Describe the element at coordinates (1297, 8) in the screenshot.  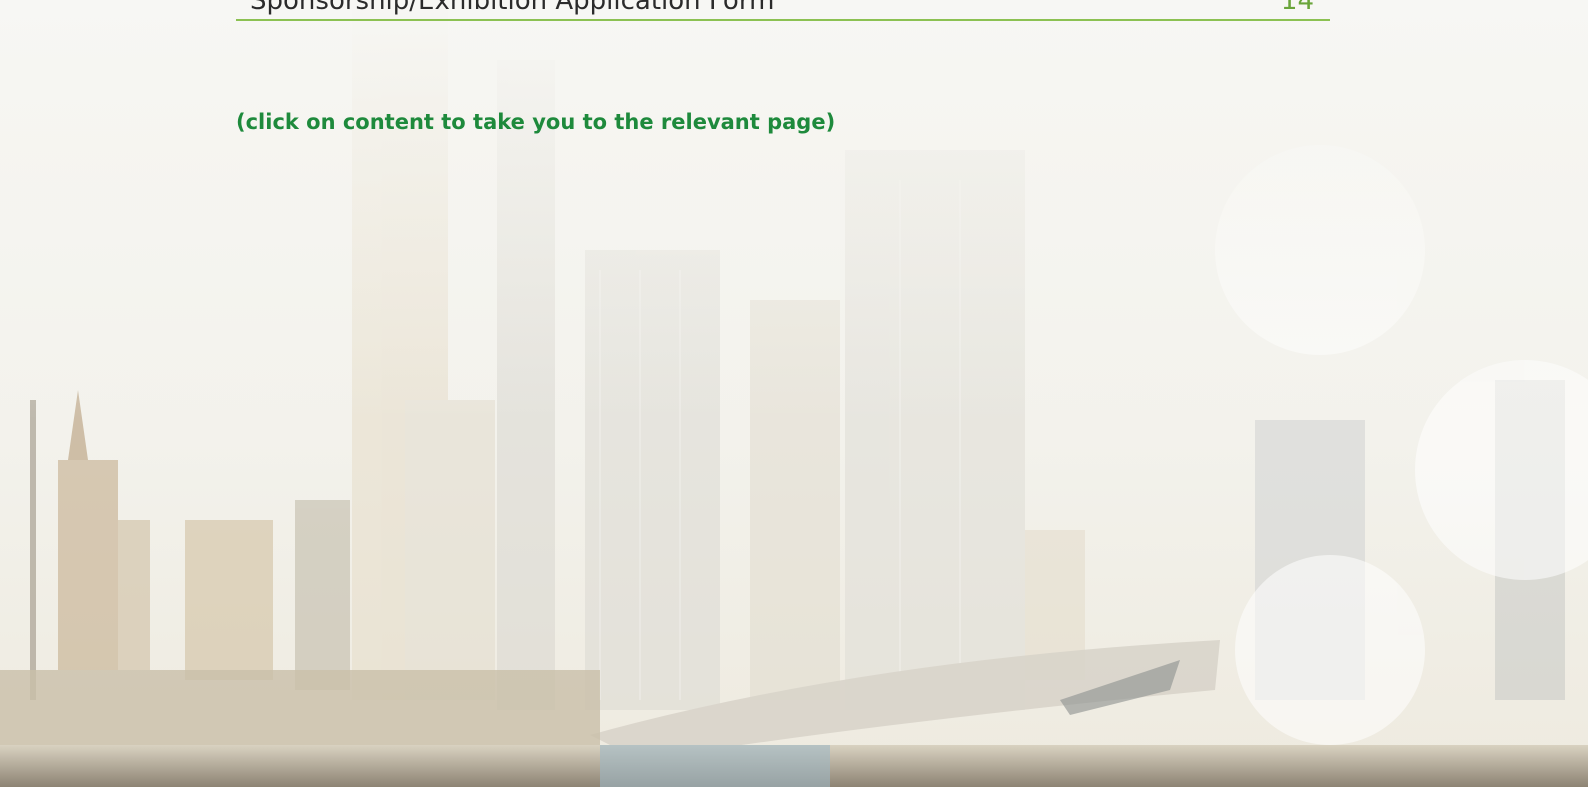
I see `toc-entry-page-number: 14` at that location.